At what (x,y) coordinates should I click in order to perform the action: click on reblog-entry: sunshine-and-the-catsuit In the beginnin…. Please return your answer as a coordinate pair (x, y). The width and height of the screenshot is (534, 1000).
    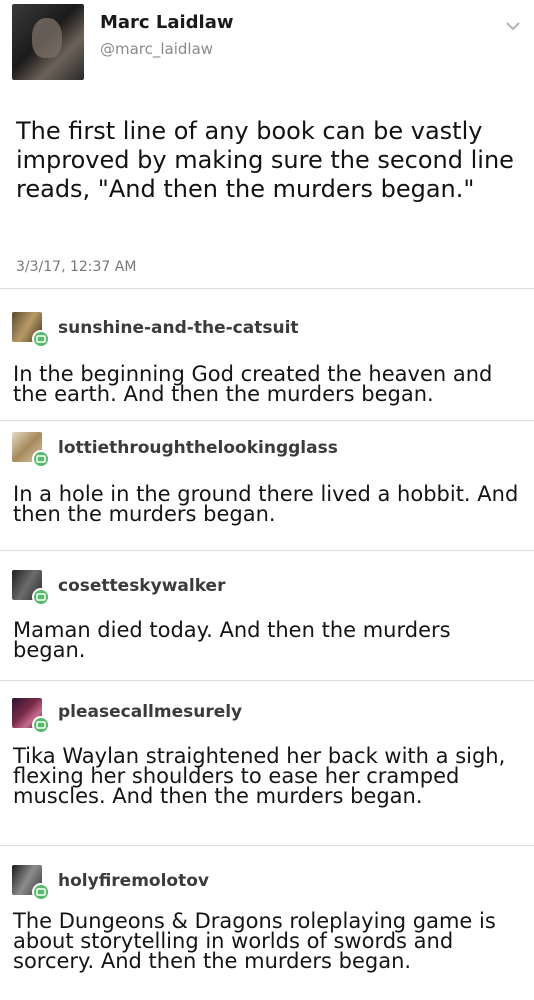
    Looking at the image, I should click on (267, 357).